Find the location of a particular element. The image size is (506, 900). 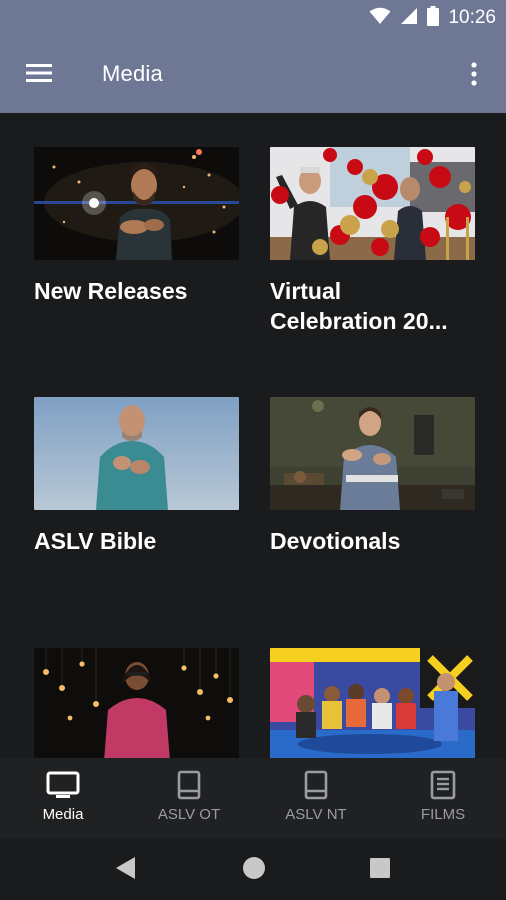

more-vert-icon is located at coordinates (474, 74).